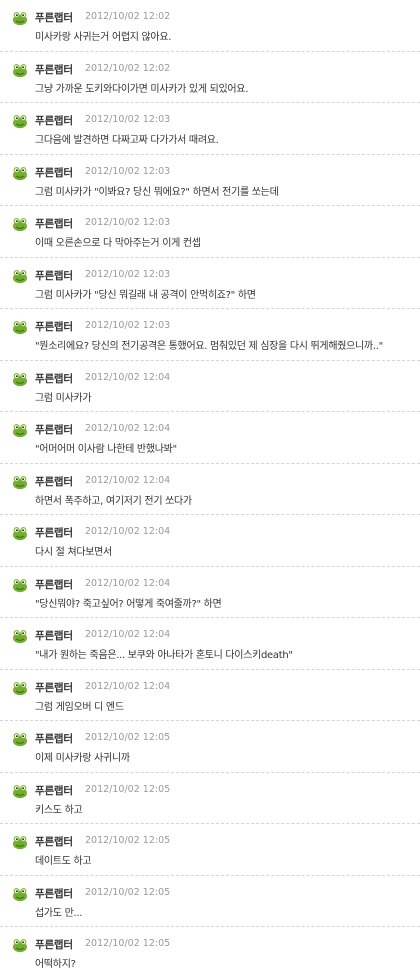  I want to click on comment-item: 푸른랩터 2012/10/02 12:04 그럼 게임오버 디 엔드, so click(210, 695).